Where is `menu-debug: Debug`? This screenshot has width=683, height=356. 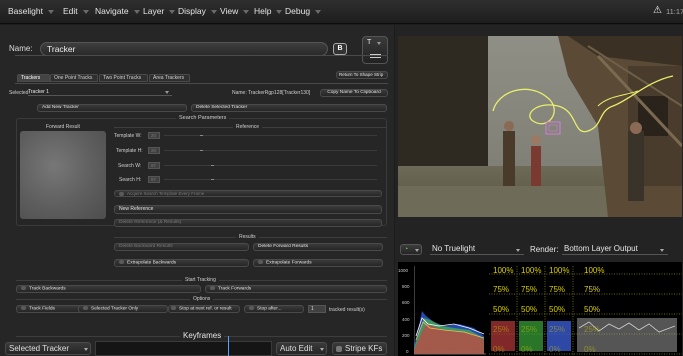
menu-debug: Debug is located at coordinates (303, 11).